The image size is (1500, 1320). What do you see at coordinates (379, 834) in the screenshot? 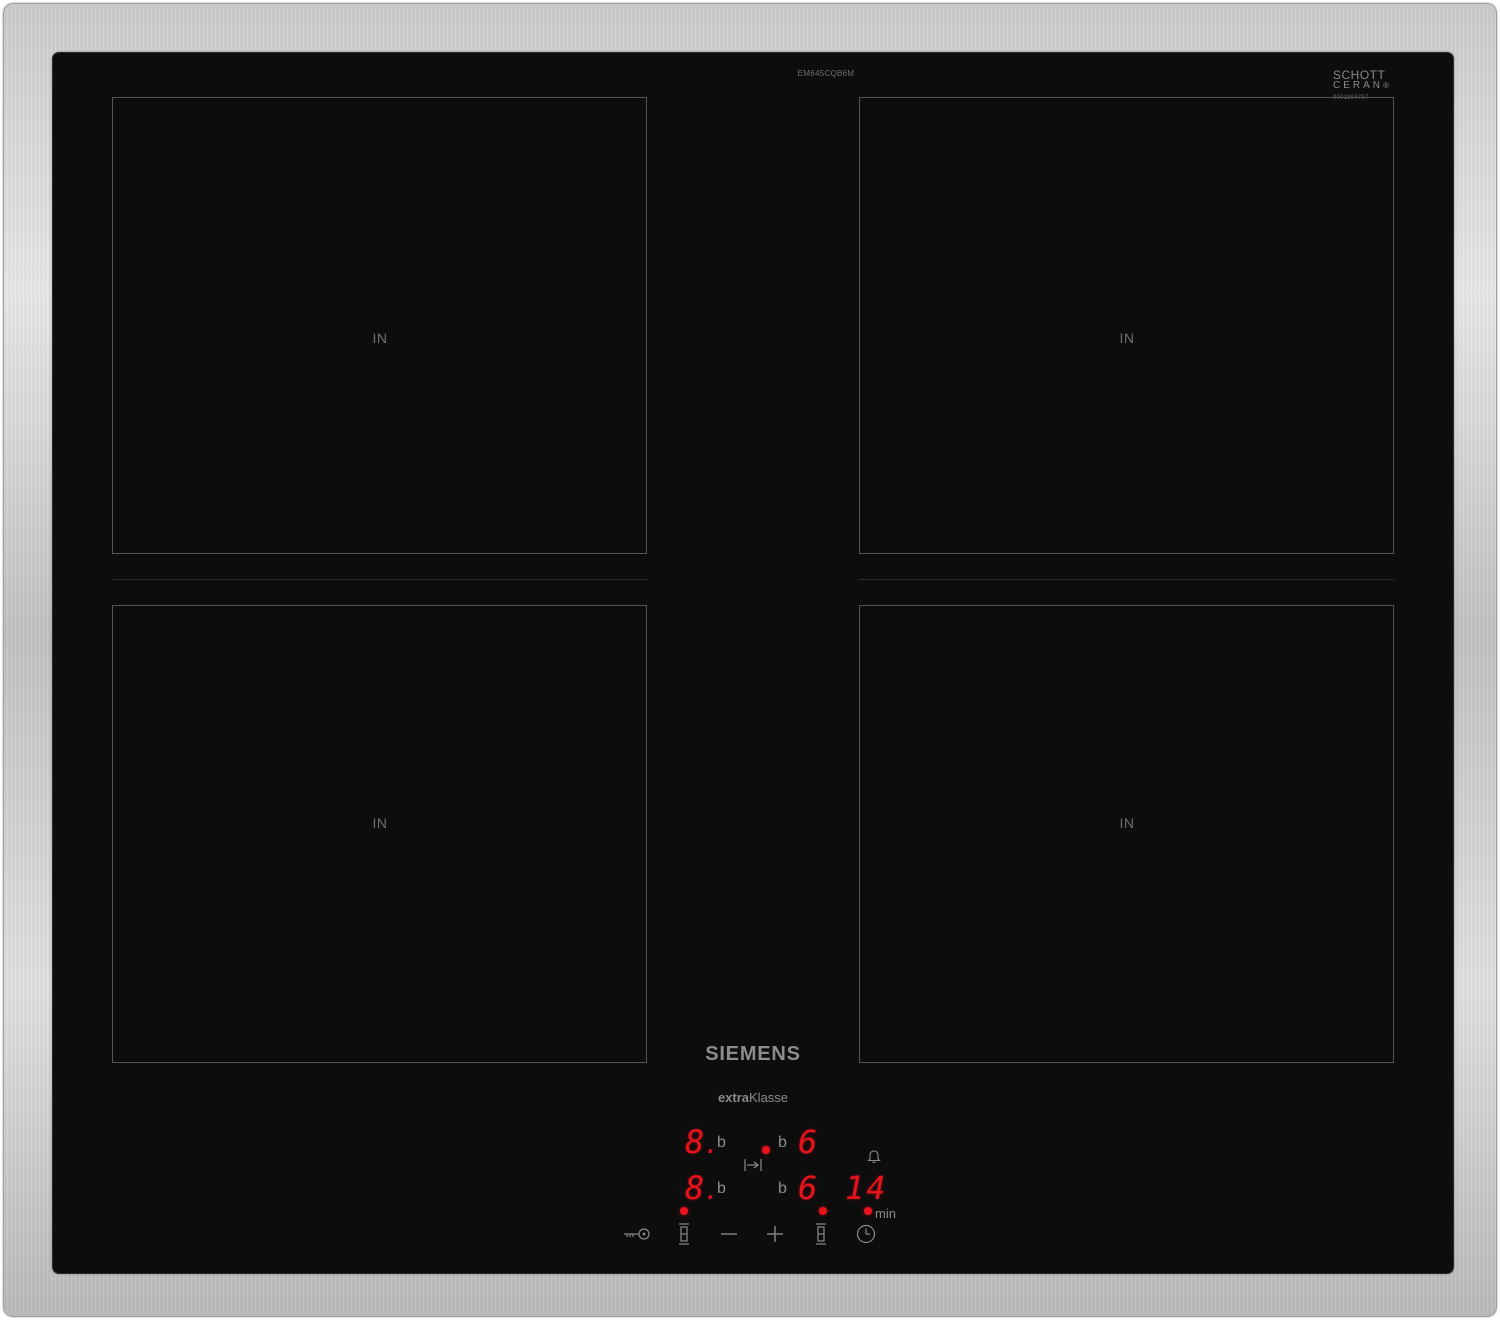
I see `cooking-zone-front-left: IN` at bounding box center [379, 834].